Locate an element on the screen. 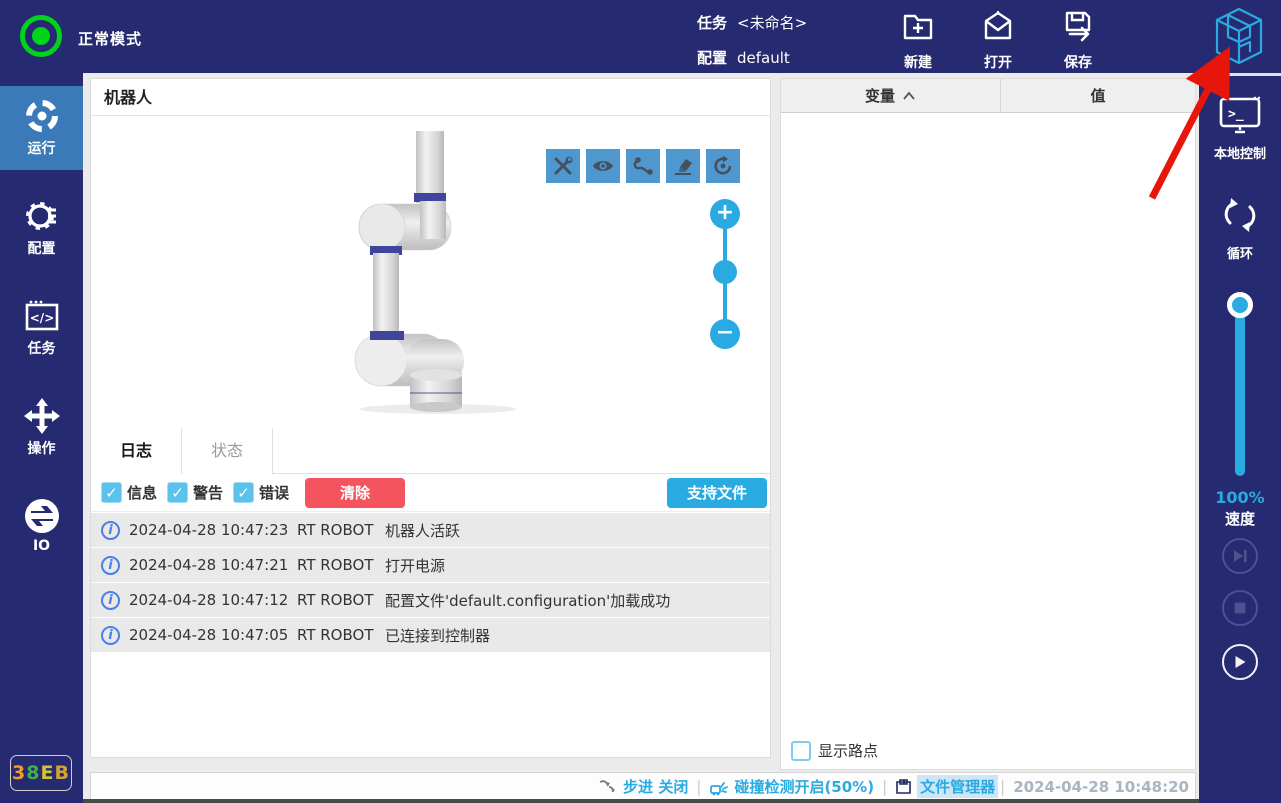  step-mode-status: 步进 关闭 is located at coordinates (643, 786).